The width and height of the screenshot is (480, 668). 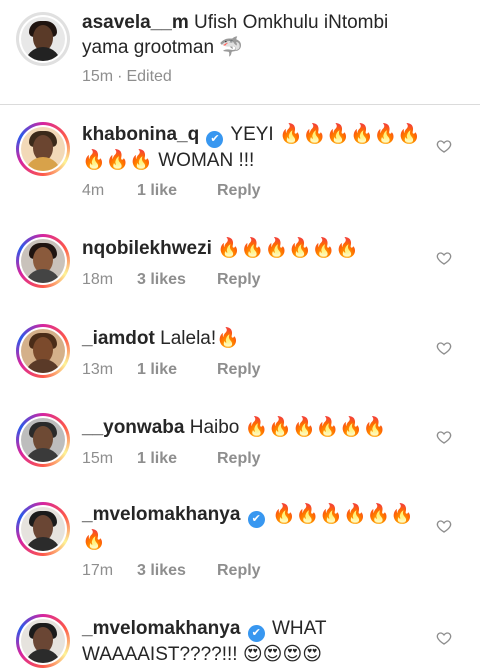 What do you see at coordinates (252, 338) in the screenshot?
I see `comment-text: _iamdot Lalela!🔥` at bounding box center [252, 338].